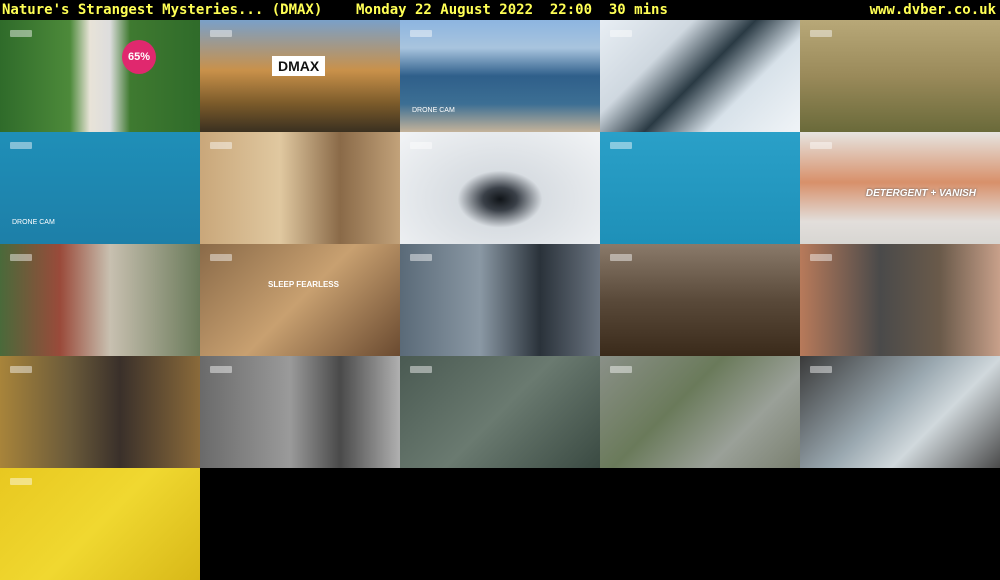 The width and height of the screenshot is (1000, 580). Describe the element at coordinates (300, 188) in the screenshot. I see `thumbnail-presenter-room` at that location.